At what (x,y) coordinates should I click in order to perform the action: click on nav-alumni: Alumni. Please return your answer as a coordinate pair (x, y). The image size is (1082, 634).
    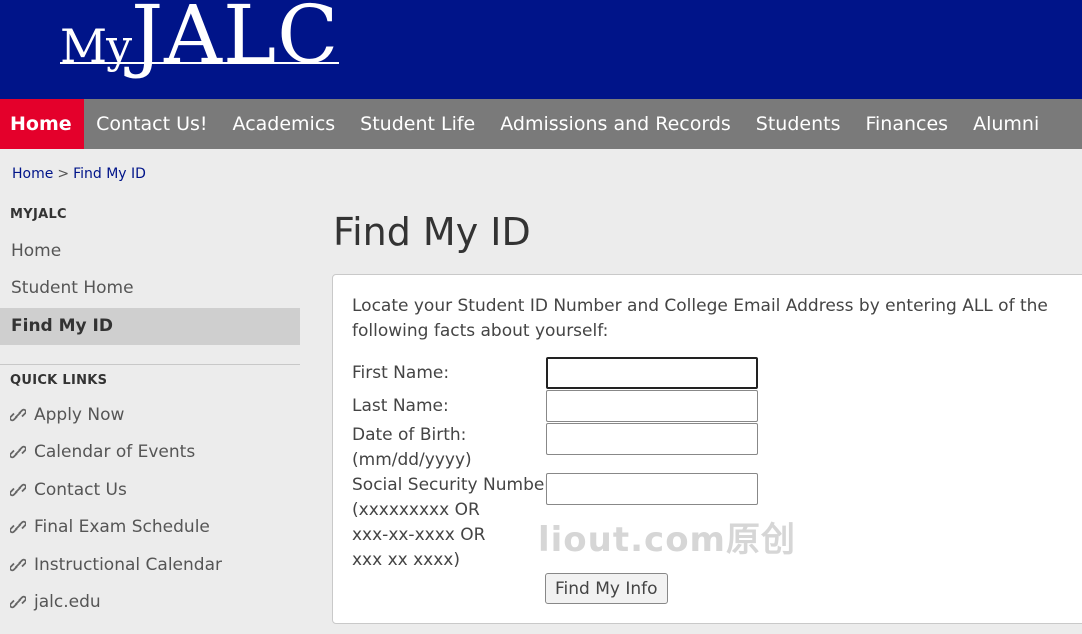
    Looking at the image, I should click on (1006, 124).